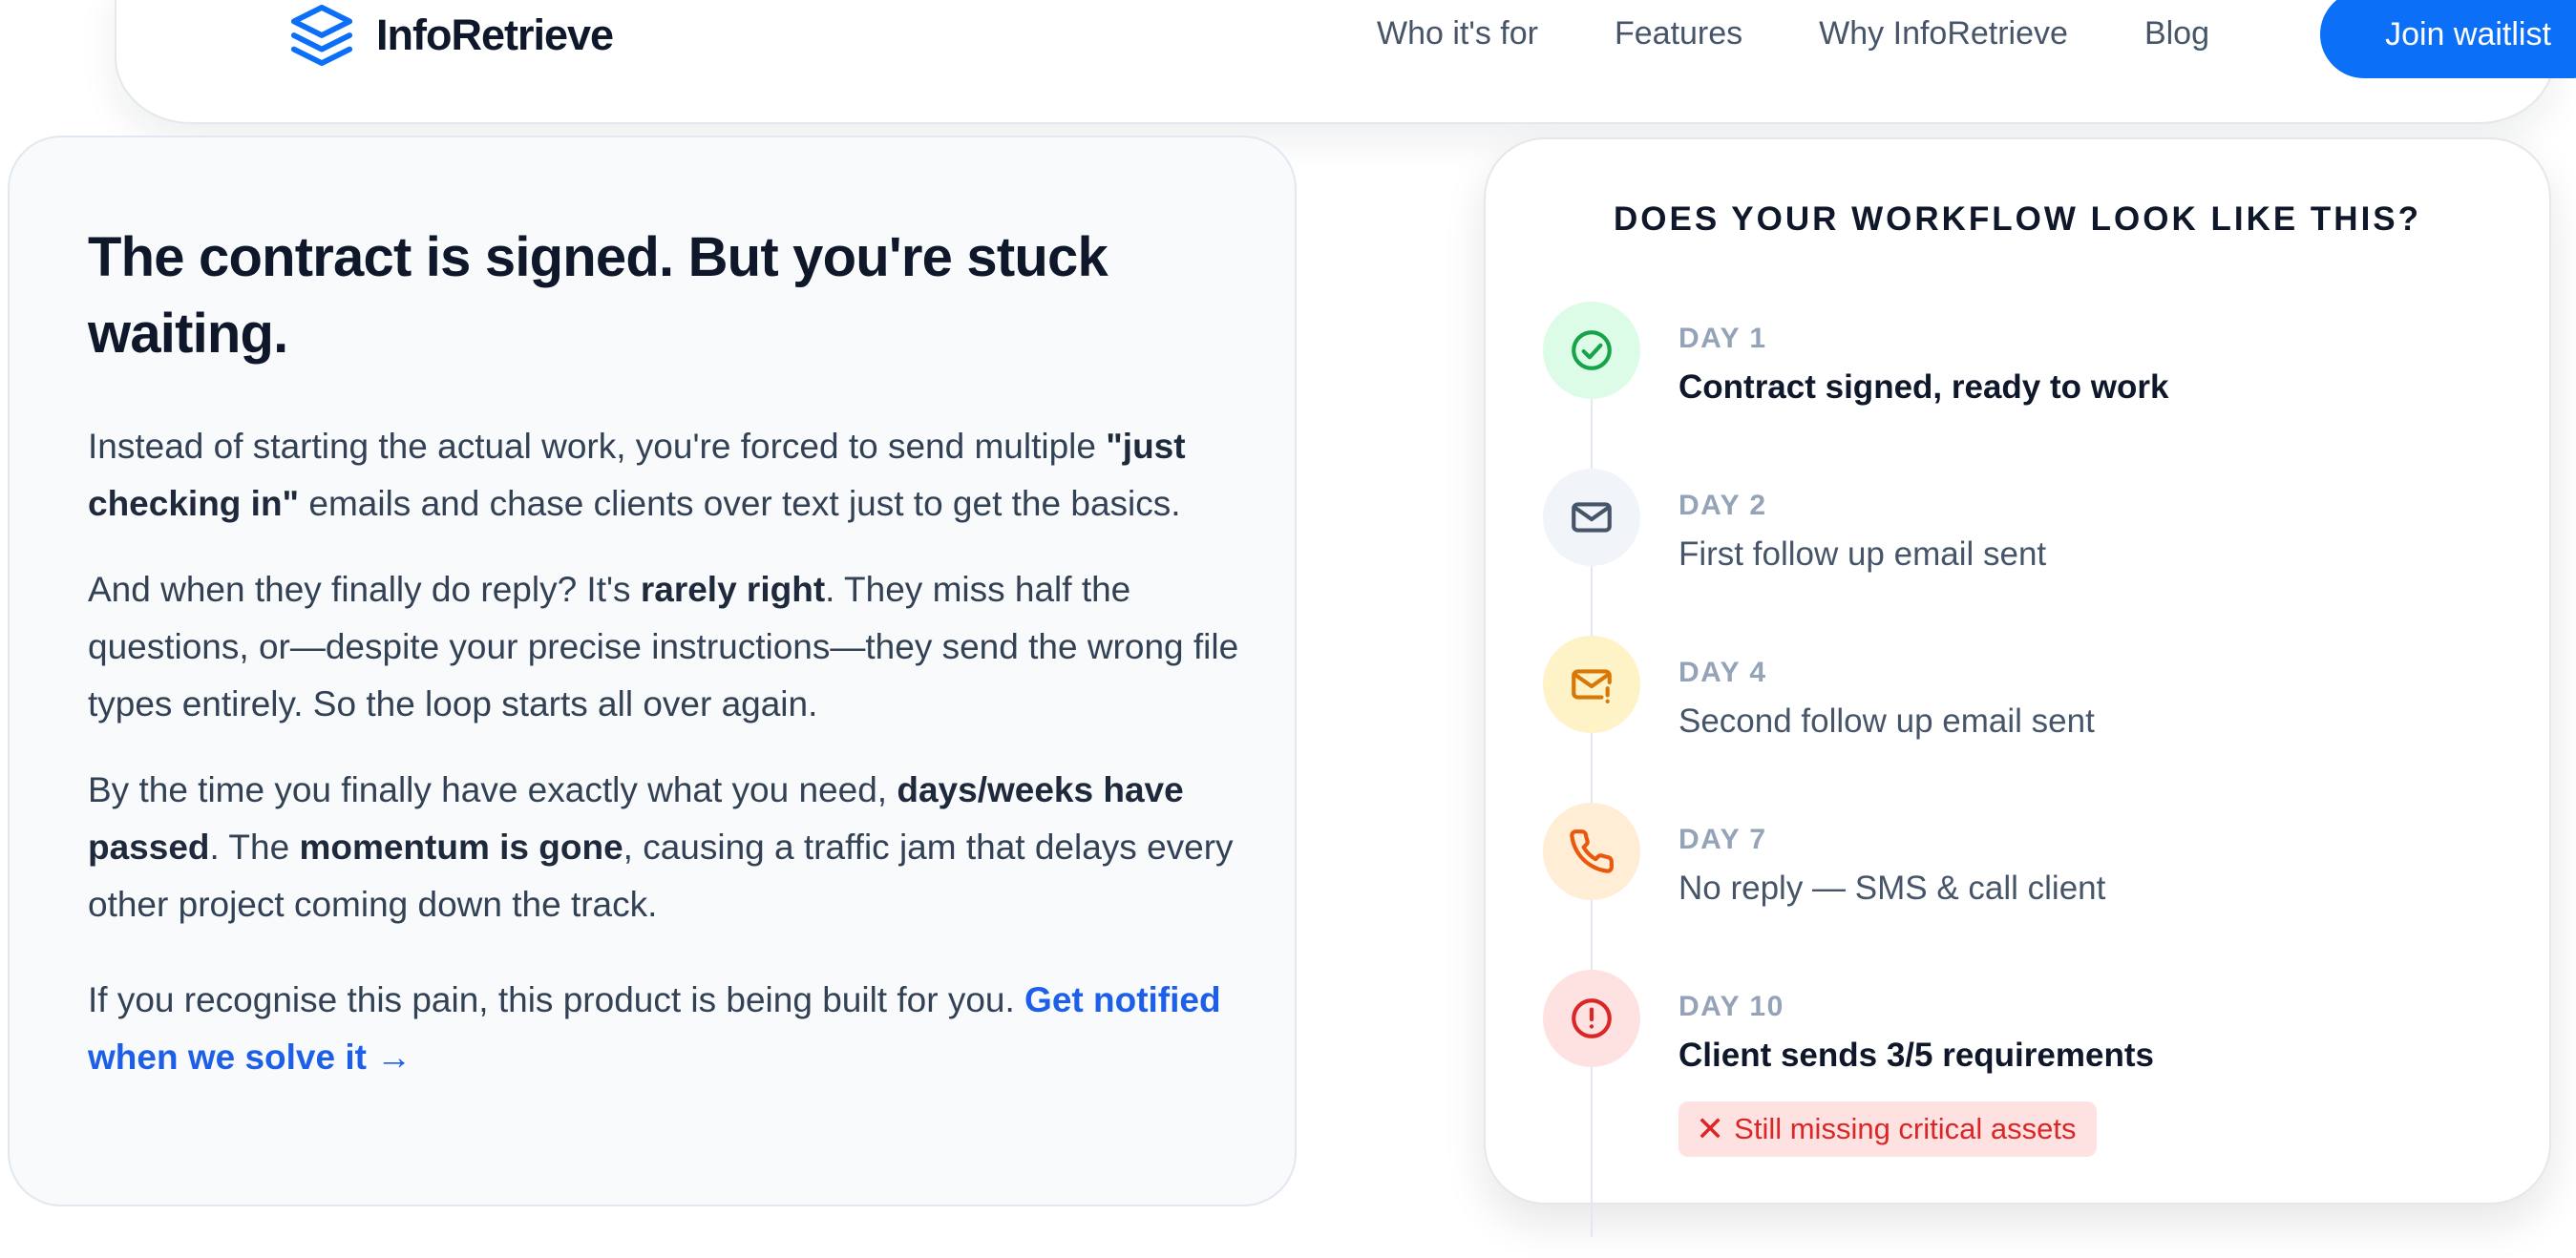 The width and height of the screenshot is (2576, 1258). I want to click on step-text: Second follow up email sent, so click(1887, 721).